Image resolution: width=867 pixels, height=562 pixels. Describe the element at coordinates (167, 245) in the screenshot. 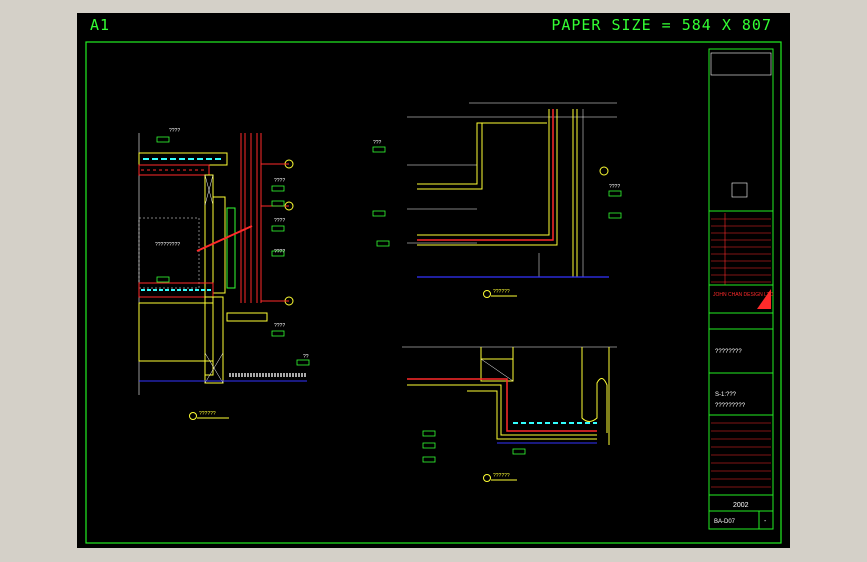

I see `note-label: ?????????` at that location.